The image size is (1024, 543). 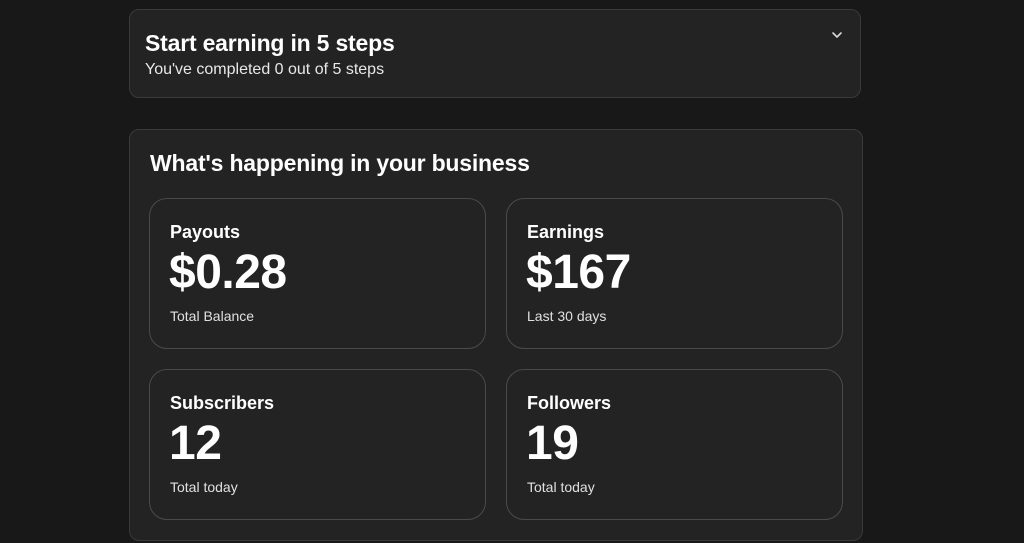 What do you see at coordinates (837, 35) in the screenshot?
I see `chevron-down-icon` at bounding box center [837, 35].